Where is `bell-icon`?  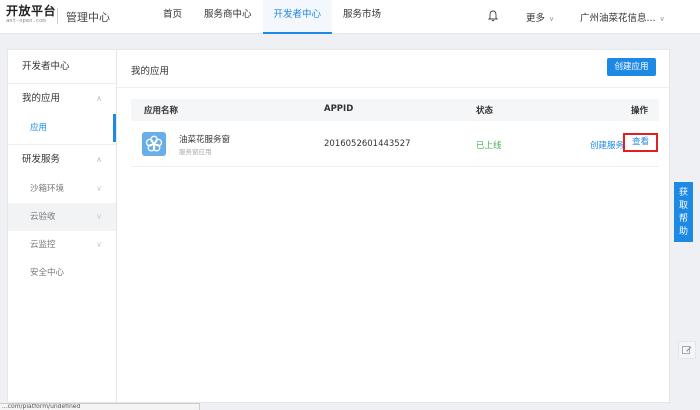 bell-icon is located at coordinates (493, 16).